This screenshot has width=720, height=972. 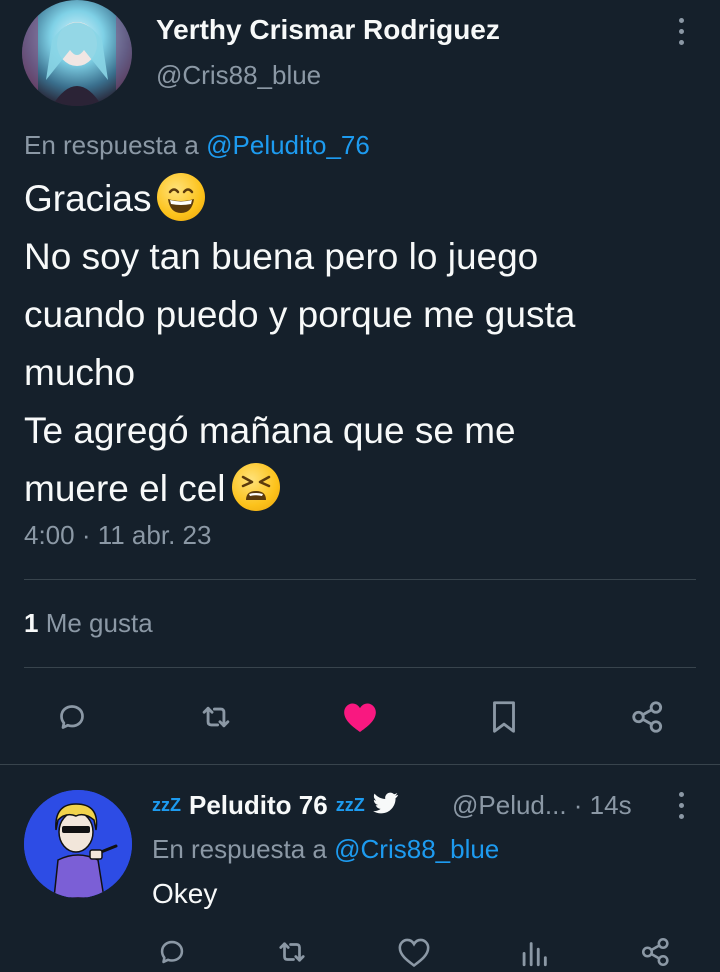 I want to click on likes-label: Me gusta, so click(x=99, y=623).